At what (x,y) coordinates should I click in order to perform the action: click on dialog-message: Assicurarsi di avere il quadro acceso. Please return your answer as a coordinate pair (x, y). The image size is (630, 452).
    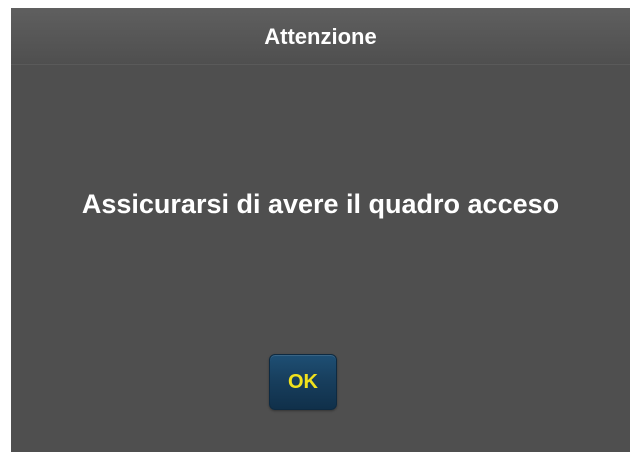
    Looking at the image, I should click on (320, 204).